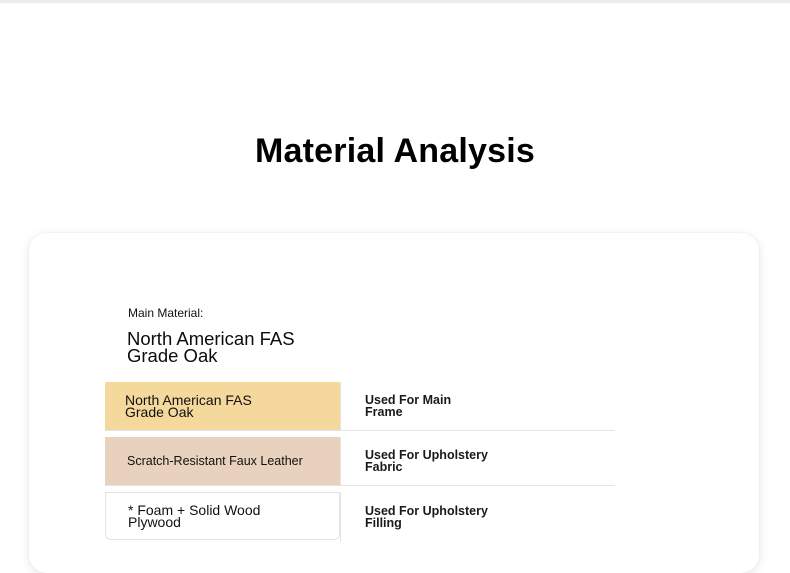 This screenshot has width=790, height=573. Describe the element at coordinates (395, 1) in the screenshot. I see `top-divider` at that location.